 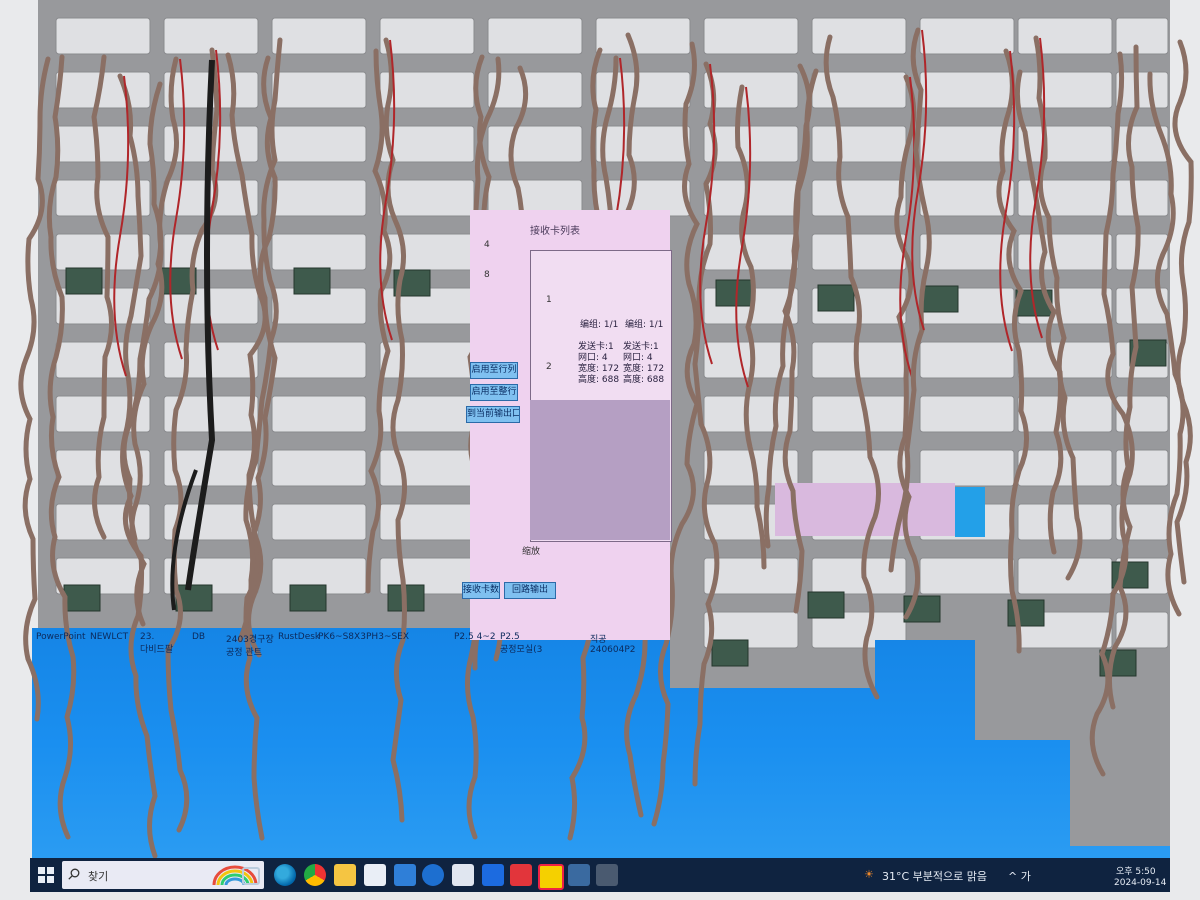 What do you see at coordinates (494, 370) in the screenshot?
I see `enable-row-col-button: 启用至行列` at bounding box center [494, 370].